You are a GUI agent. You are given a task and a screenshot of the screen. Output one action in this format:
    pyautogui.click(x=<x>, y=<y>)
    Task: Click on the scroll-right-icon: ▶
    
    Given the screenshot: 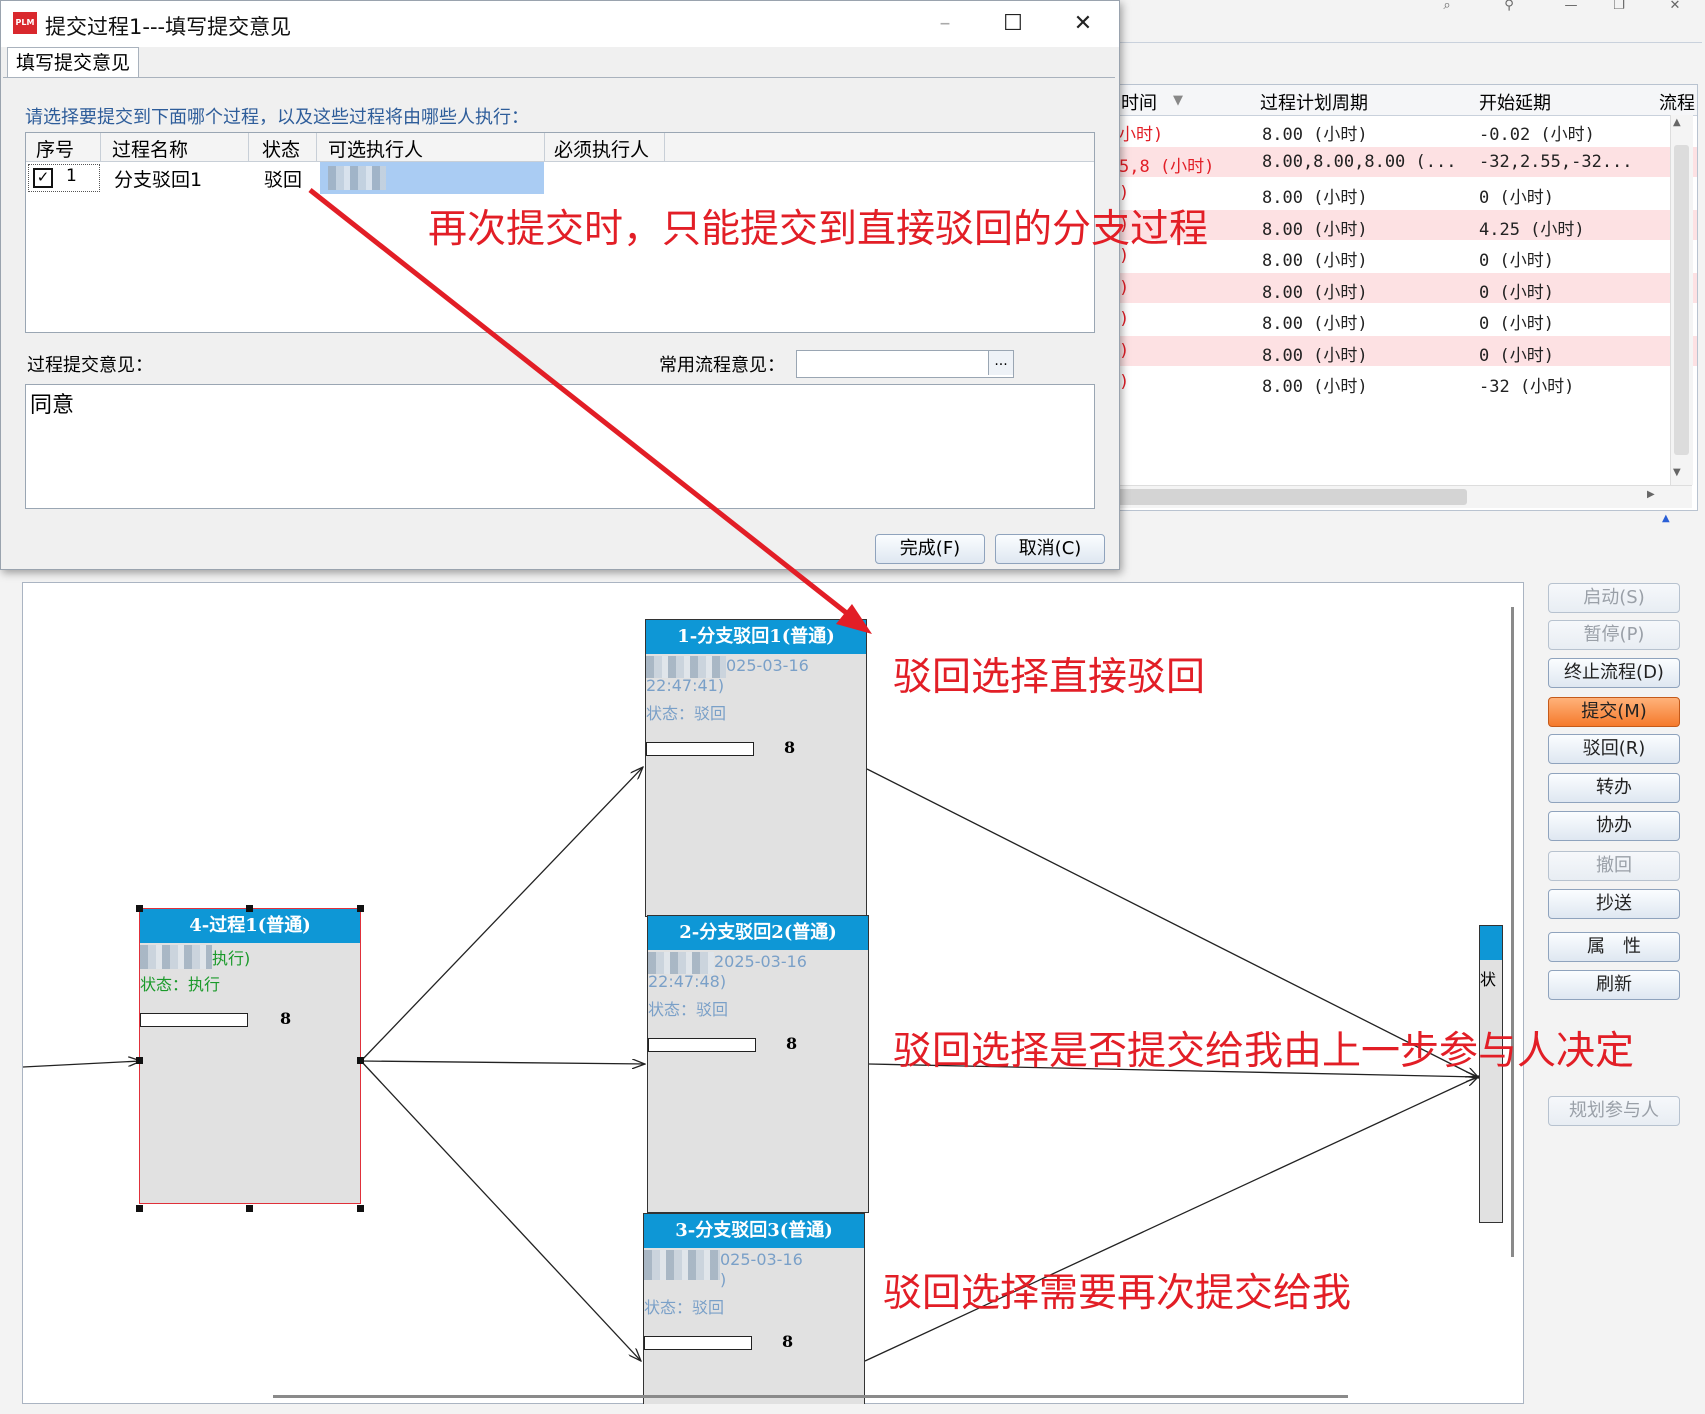 What is the action you would take?
    pyautogui.click(x=1651, y=494)
    